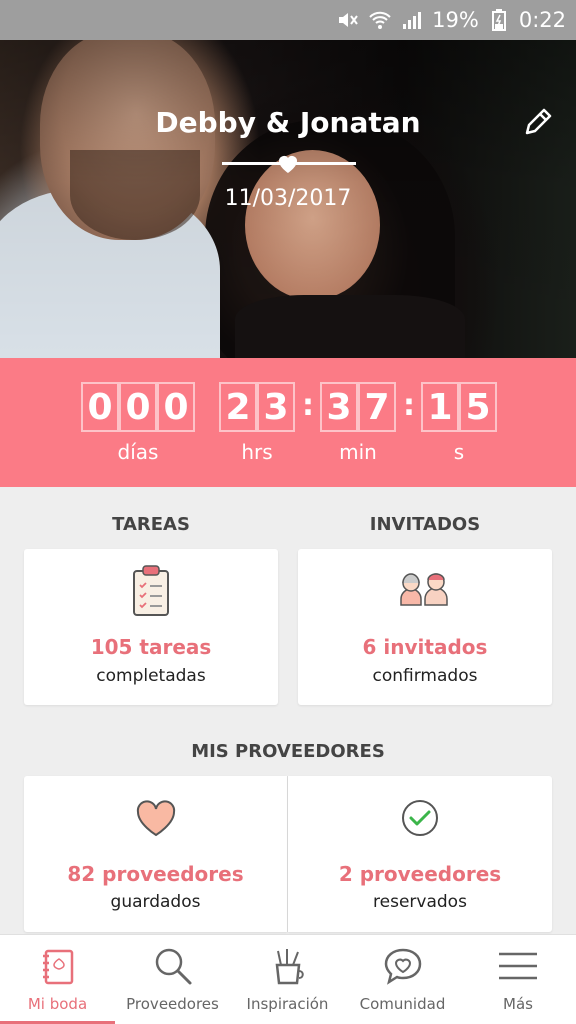 The width and height of the screenshot is (576, 1024). Describe the element at coordinates (155, 854) in the screenshot. I see `saved-vendors-card: 82 proveedores guardados` at that location.